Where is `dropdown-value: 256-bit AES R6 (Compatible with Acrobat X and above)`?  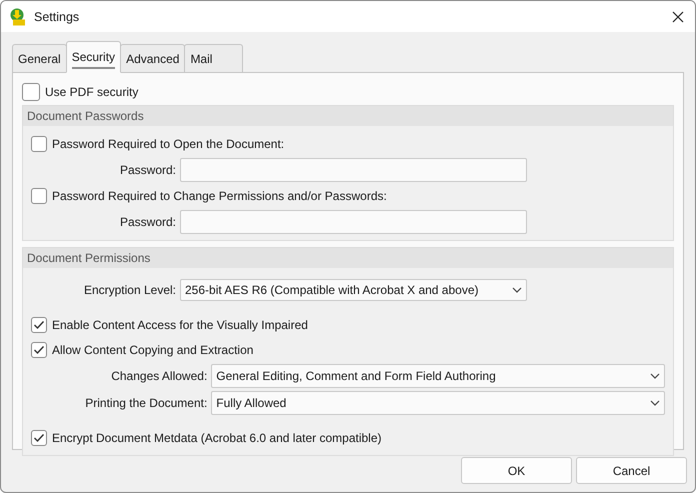 dropdown-value: 256-bit AES R6 (Compatible with Acrobat X and above) is located at coordinates (331, 290).